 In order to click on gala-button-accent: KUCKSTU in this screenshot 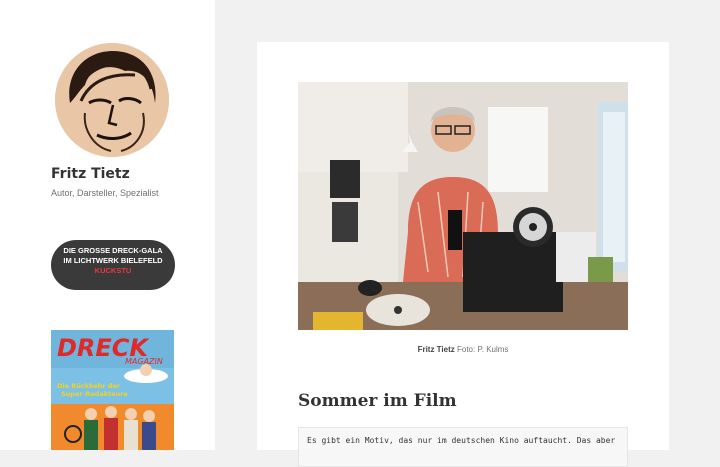, I will do `click(113, 270)`.